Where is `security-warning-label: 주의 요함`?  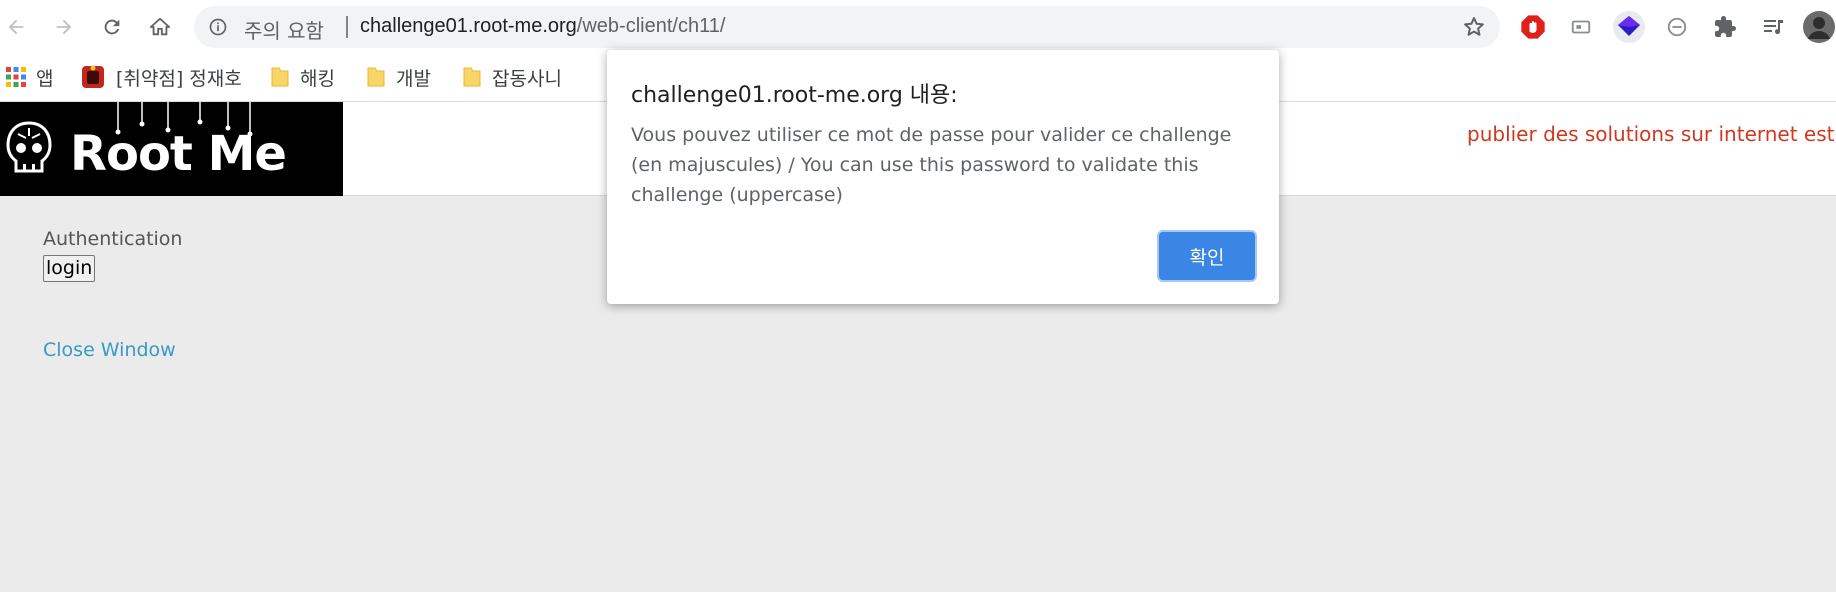
security-warning-label: 주의 요함 is located at coordinates (284, 29).